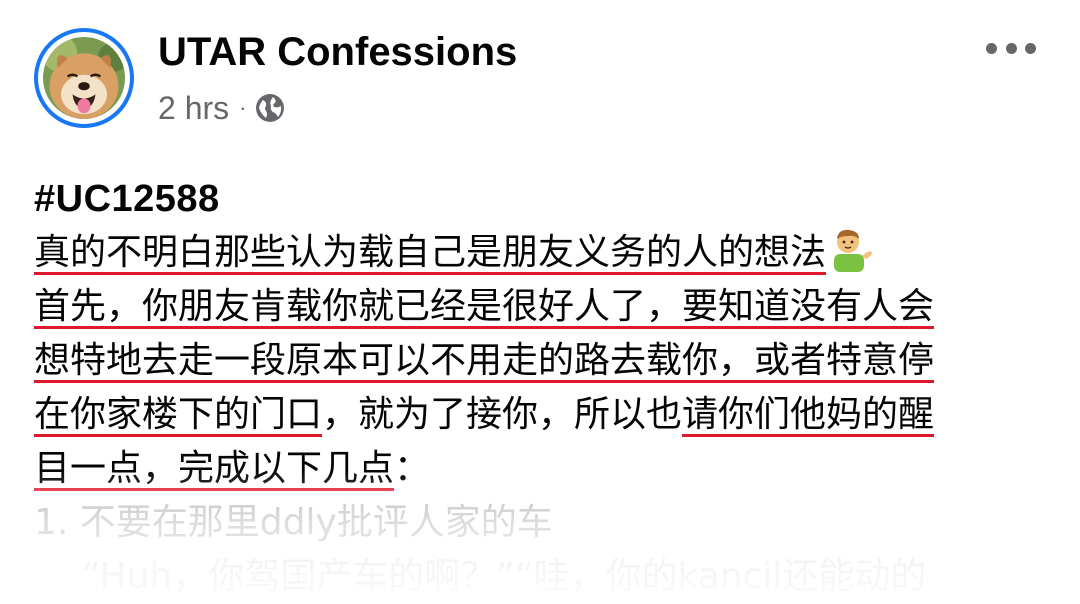 This screenshot has width=1080, height=604. What do you see at coordinates (270, 108) in the screenshot?
I see `globe-icon` at bounding box center [270, 108].